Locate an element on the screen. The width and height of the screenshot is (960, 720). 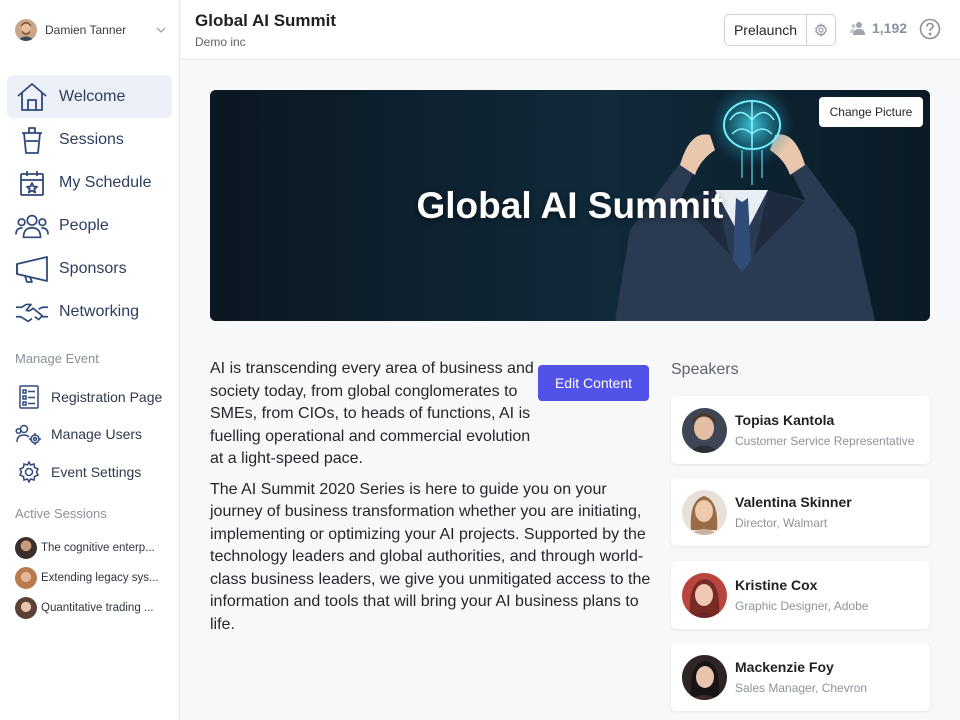
user-menu: Damien Tanner is located at coordinates (91, 30).